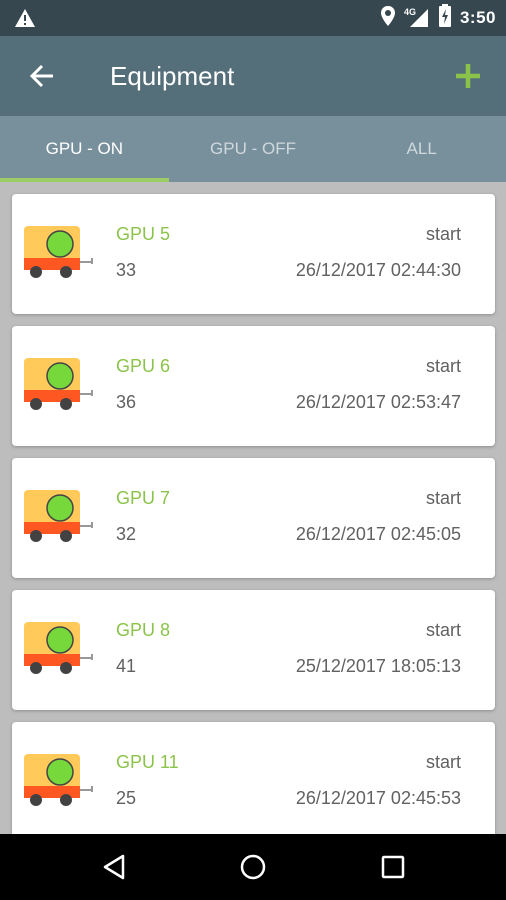 This screenshot has height=900, width=506. Describe the element at coordinates (253, 254) in the screenshot. I see `list-item: GPU 5 33 start 26/12/2017 02:44:30` at that location.